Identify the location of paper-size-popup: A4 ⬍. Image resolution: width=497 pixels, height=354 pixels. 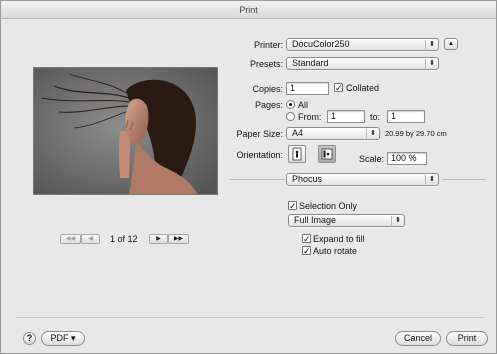
(333, 133).